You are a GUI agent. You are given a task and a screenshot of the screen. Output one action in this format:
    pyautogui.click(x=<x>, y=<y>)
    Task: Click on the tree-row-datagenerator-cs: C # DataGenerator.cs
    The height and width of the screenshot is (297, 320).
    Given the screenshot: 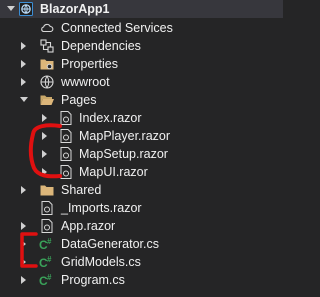 What is the action you would take?
    pyautogui.click(x=141, y=244)
    